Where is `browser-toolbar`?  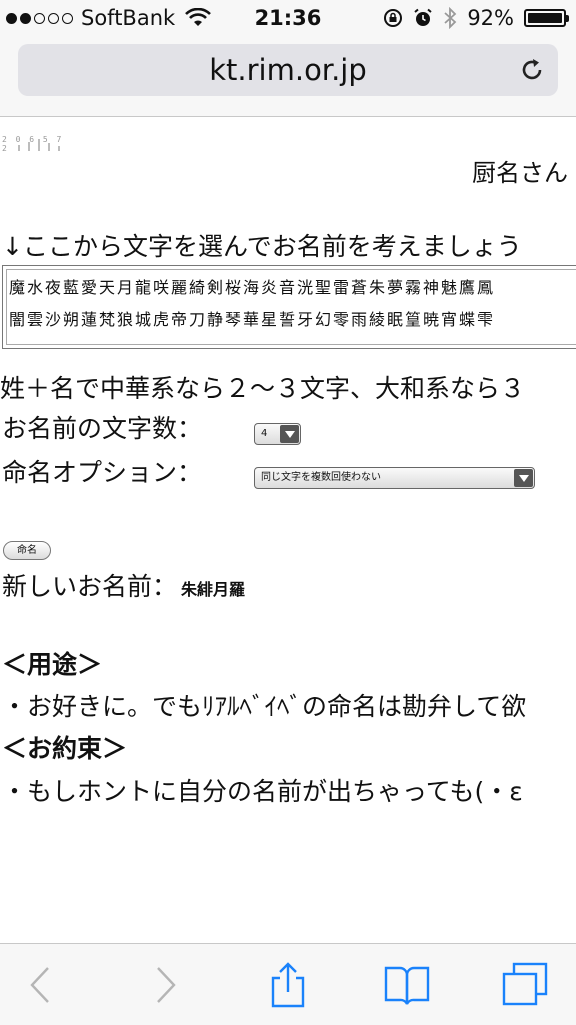 browser-toolbar is located at coordinates (288, 984).